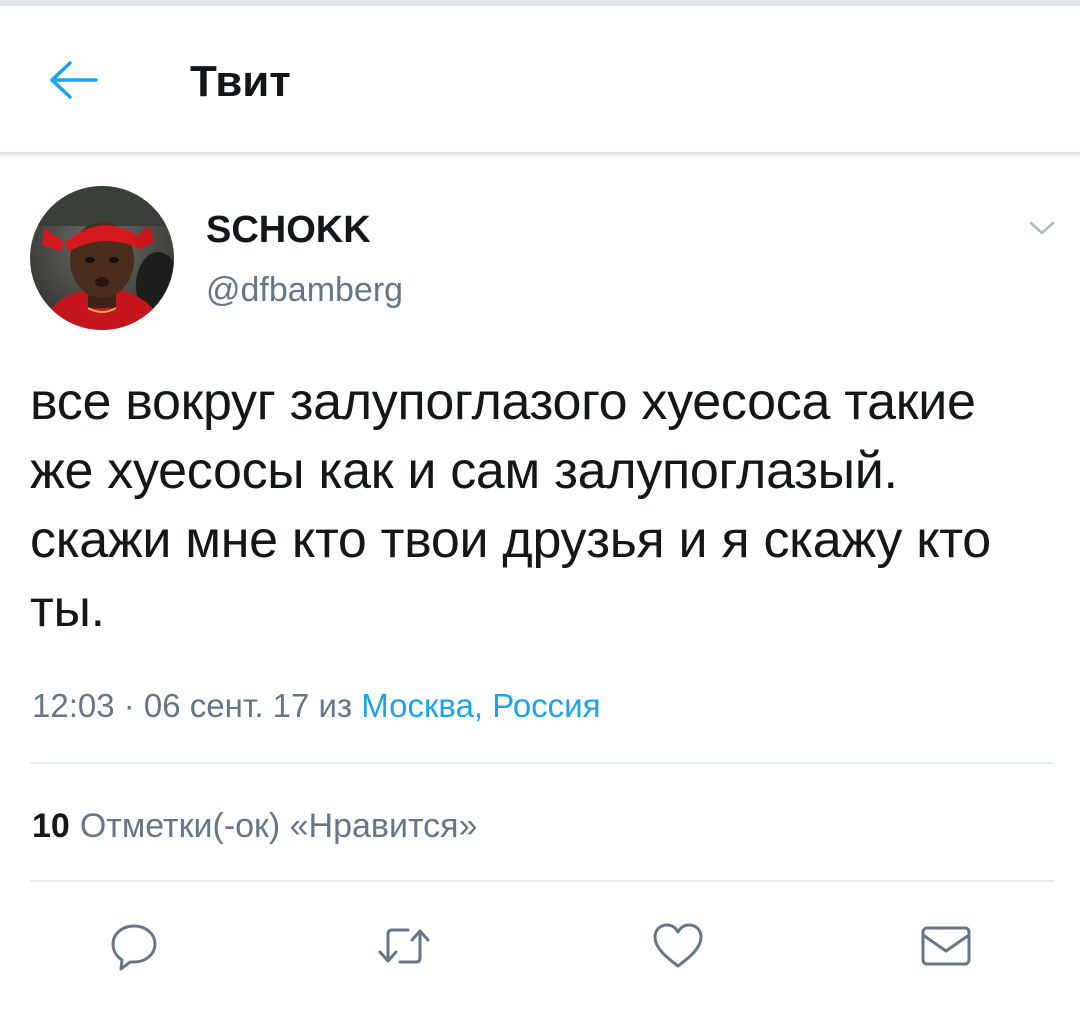  I want to click on reply-button, so click(134, 946).